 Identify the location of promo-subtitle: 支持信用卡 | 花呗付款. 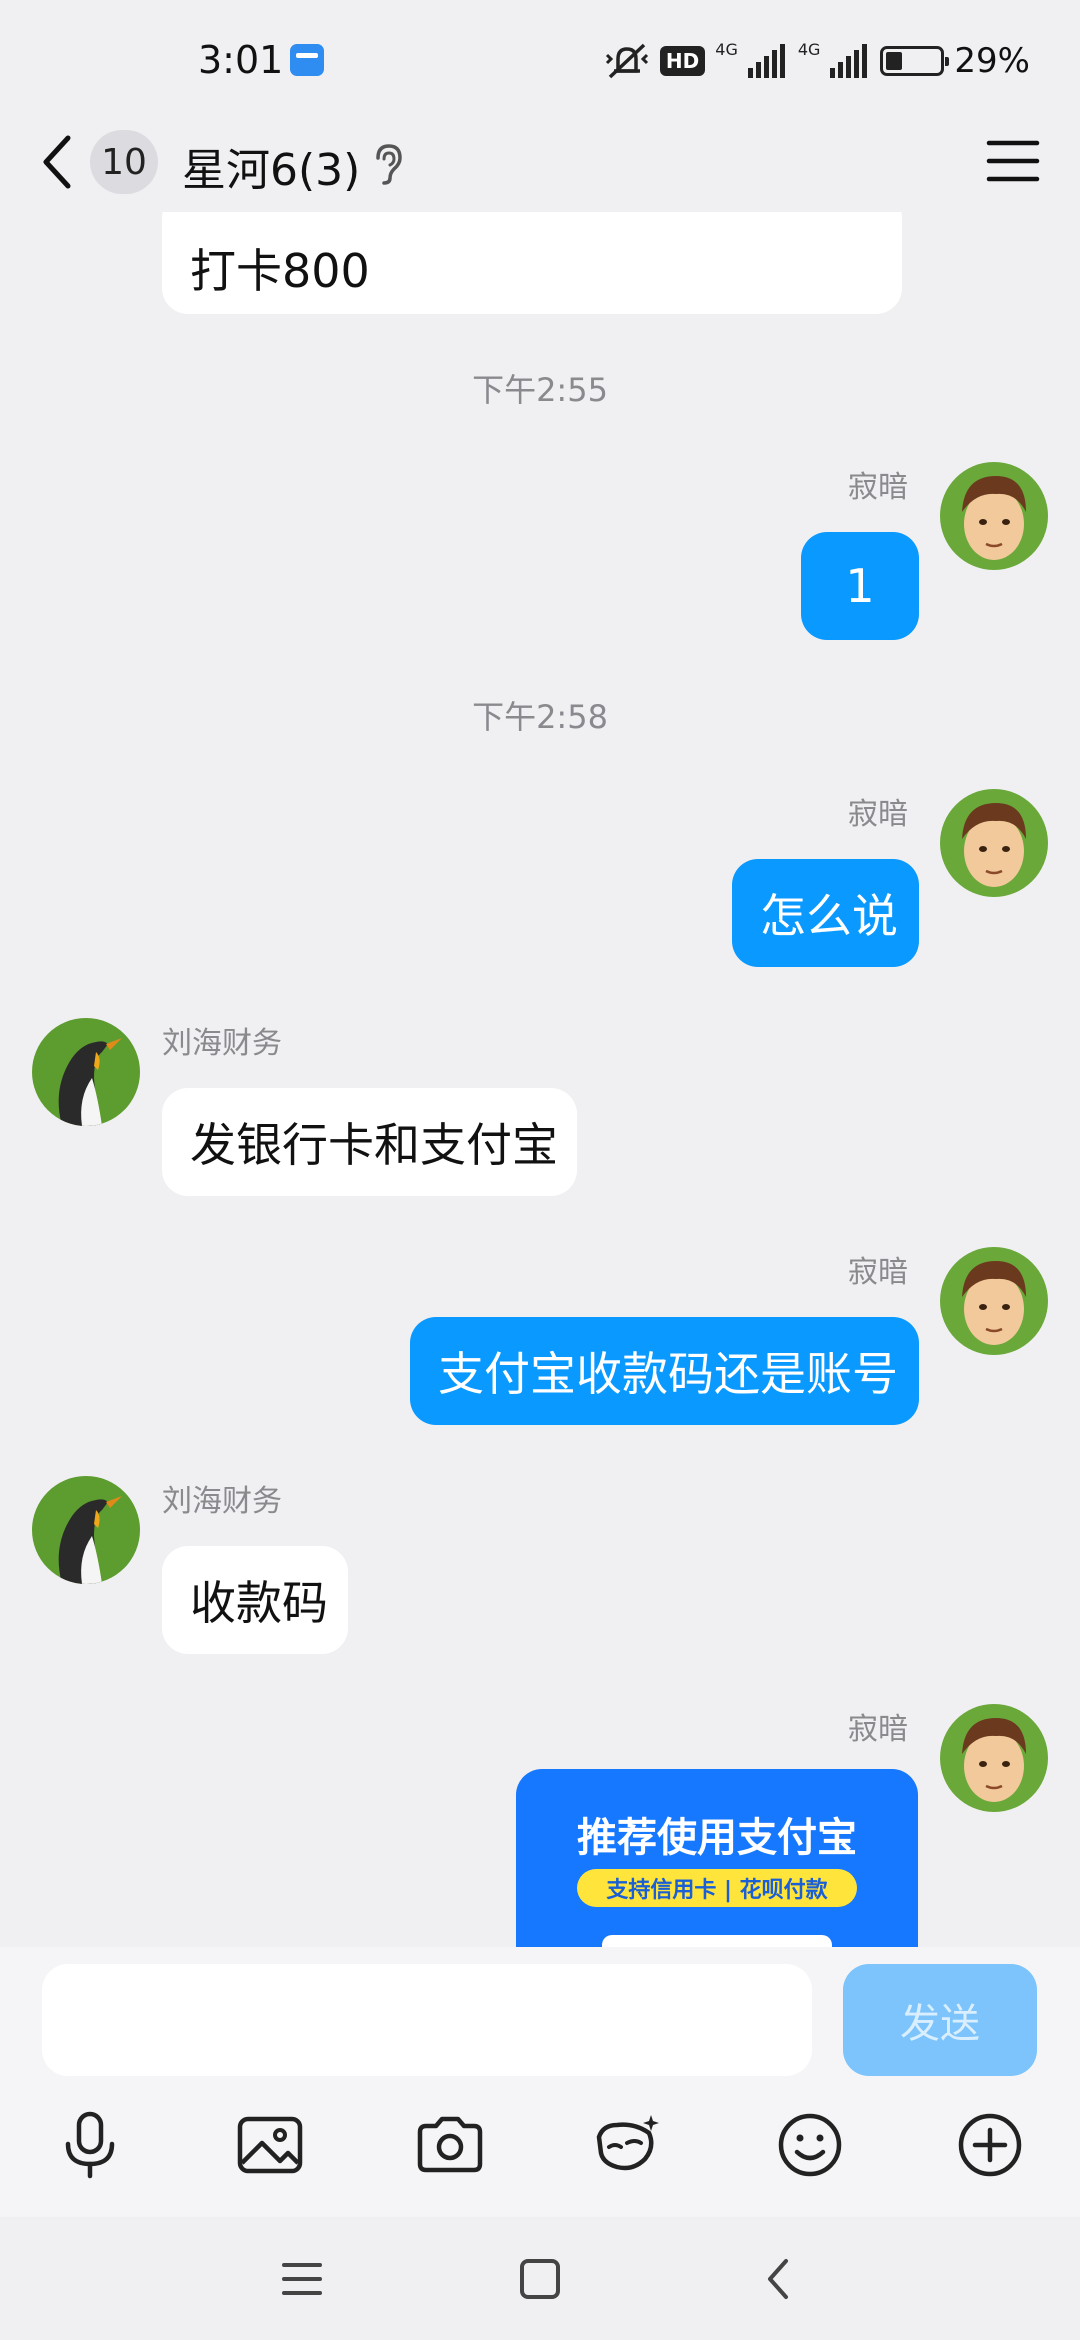
(717, 1888).